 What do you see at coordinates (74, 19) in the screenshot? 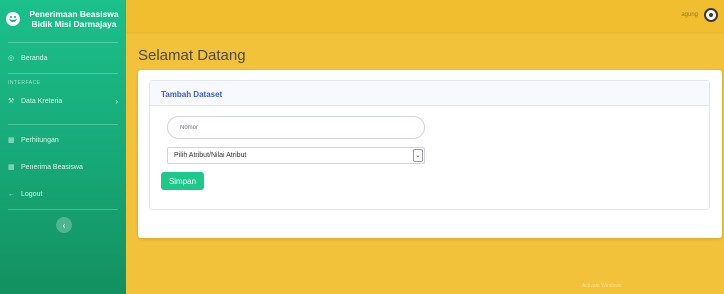
I see `brand-title: Penerimaan Beasiswa Bidik Misi Darmajaya` at bounding box center [74, 19].